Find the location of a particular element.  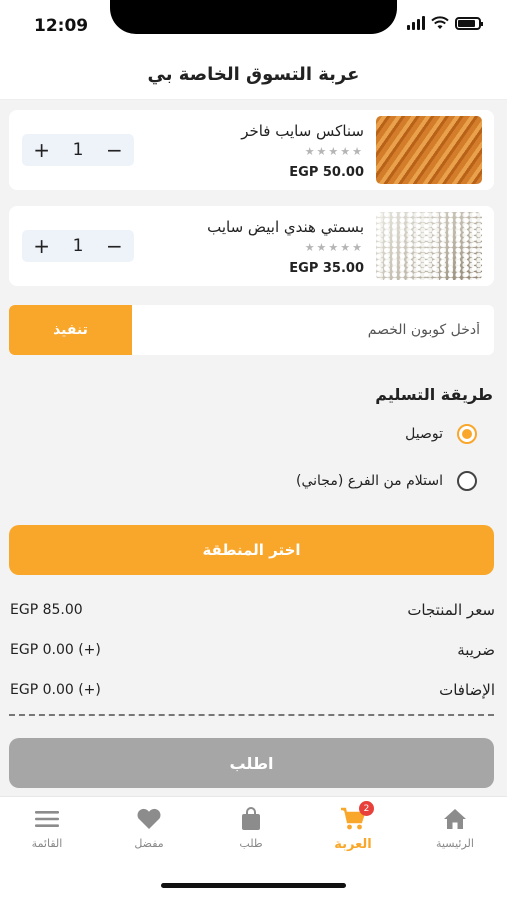

system-icons is located at coordinates (445, 23).